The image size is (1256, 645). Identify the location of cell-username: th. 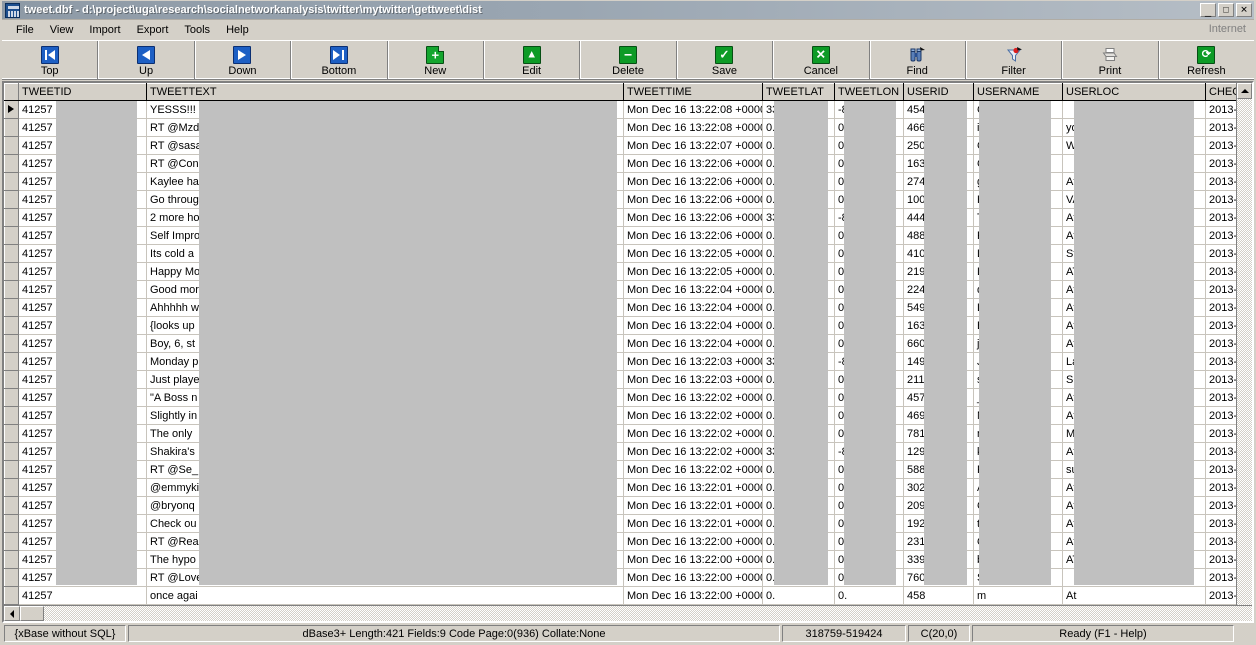
(1018, 523).